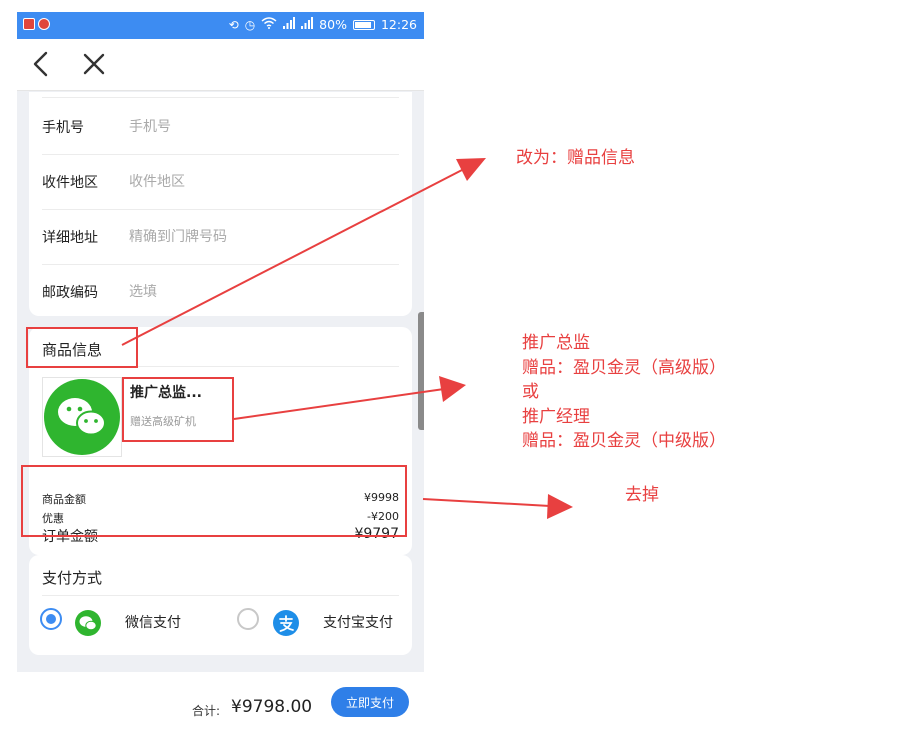 This screenshot has width=918, height=755. Describe the element at coordinates (575, 158) in the screenshot. I see `annotation-note-rename: 改为：赠品信息` at that location.